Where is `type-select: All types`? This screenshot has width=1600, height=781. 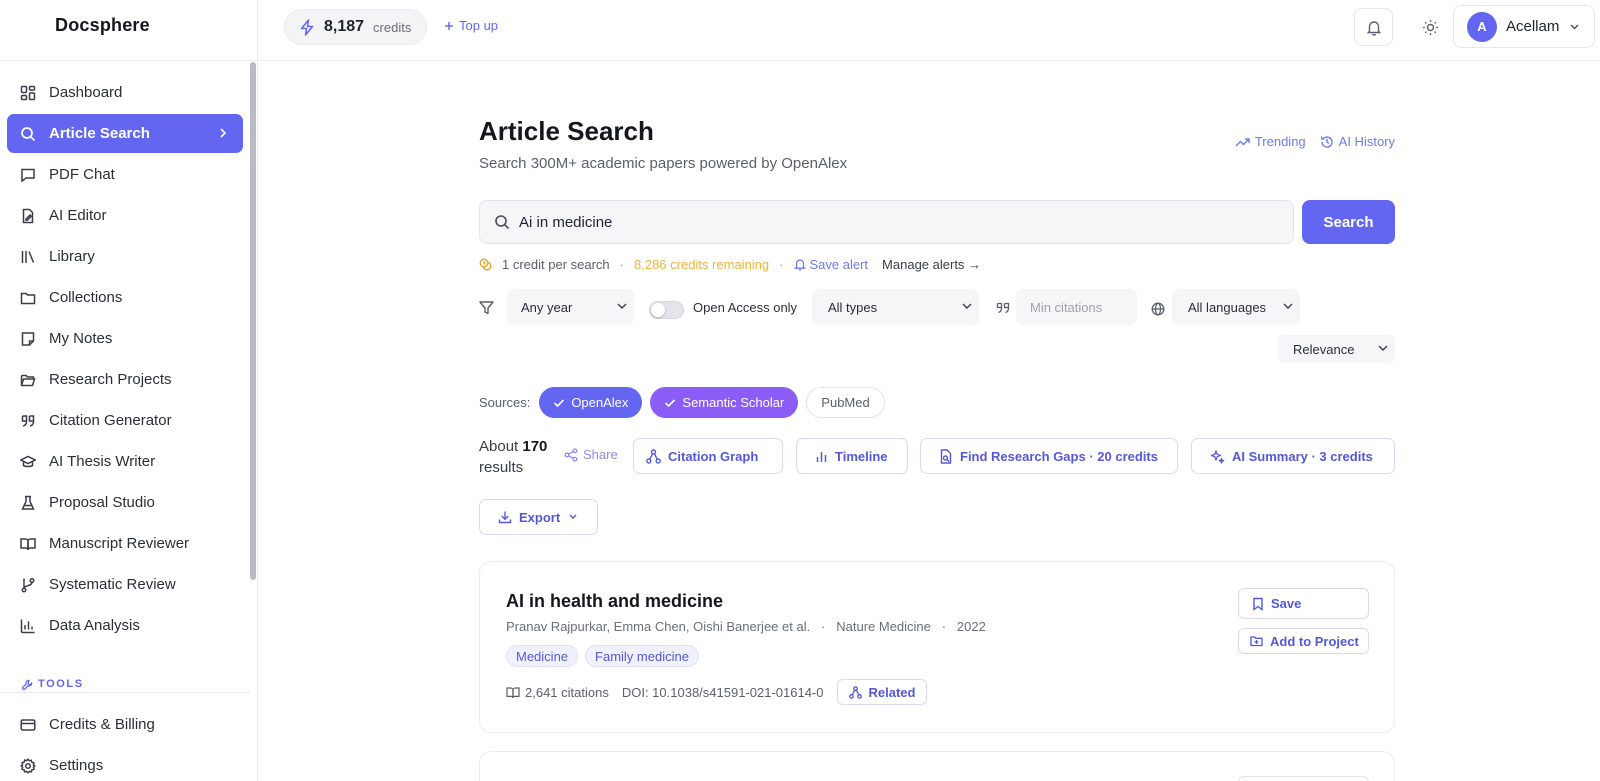 type-select: All types is located at coordinates (895, 307).